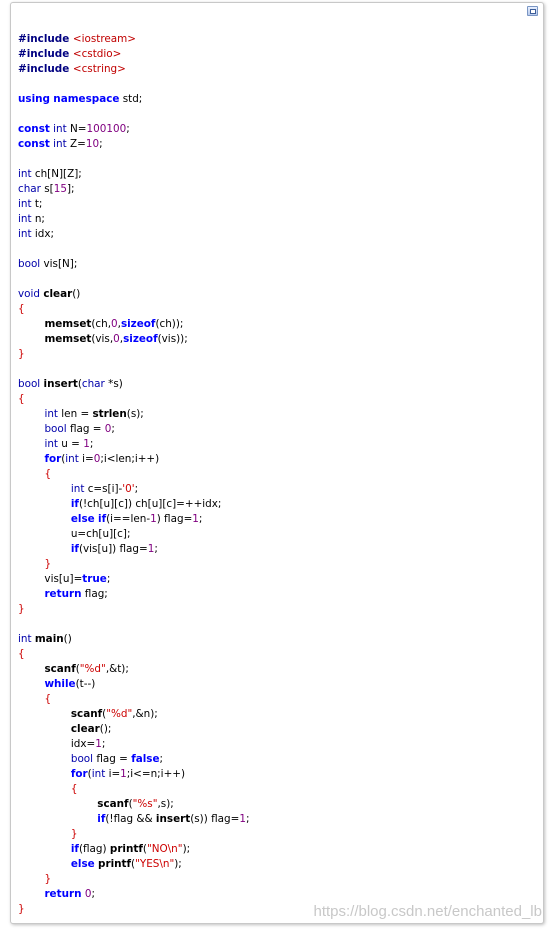  Describe the element at coordinates (86, 459) in the screenshot. I see `code-token: i=` at that location.